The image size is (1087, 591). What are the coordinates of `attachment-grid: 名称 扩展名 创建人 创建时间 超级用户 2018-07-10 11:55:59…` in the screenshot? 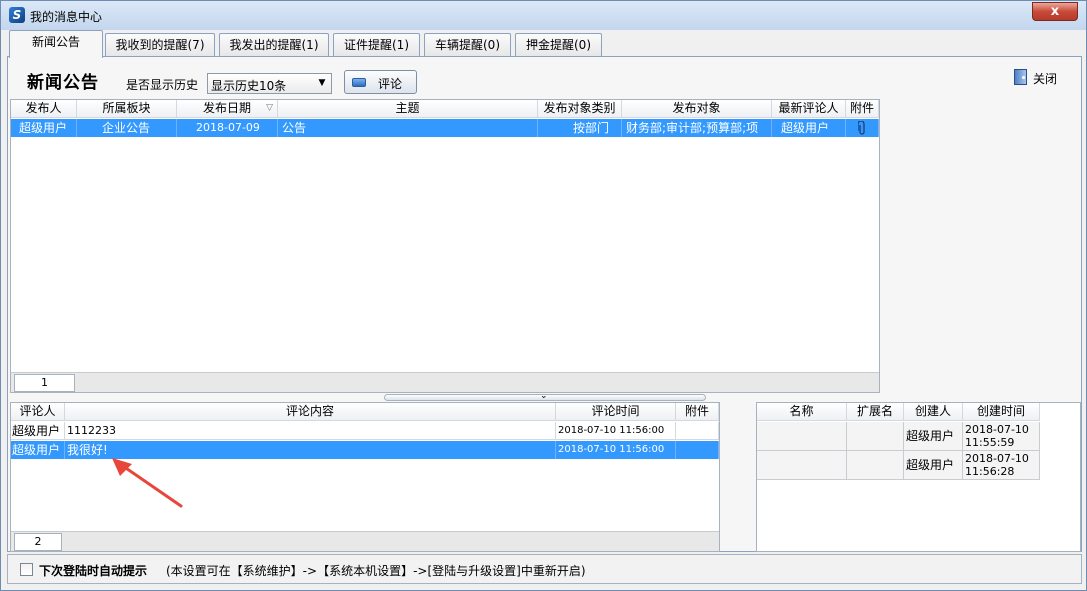 It's located at (918, 477).